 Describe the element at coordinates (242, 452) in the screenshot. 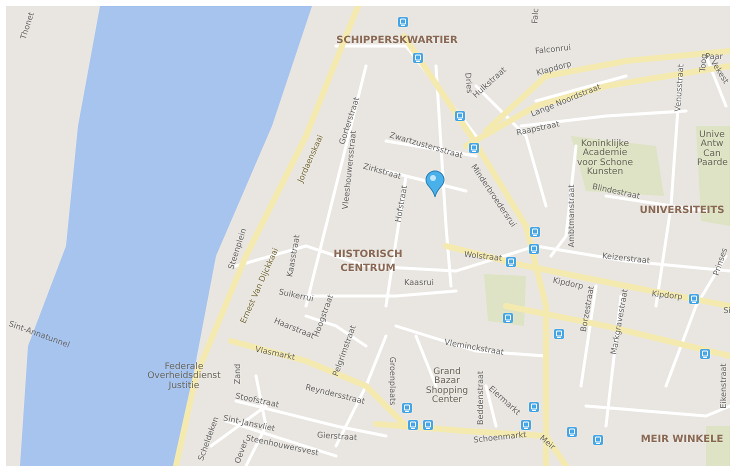

I see `street-label: Oever` at that location.